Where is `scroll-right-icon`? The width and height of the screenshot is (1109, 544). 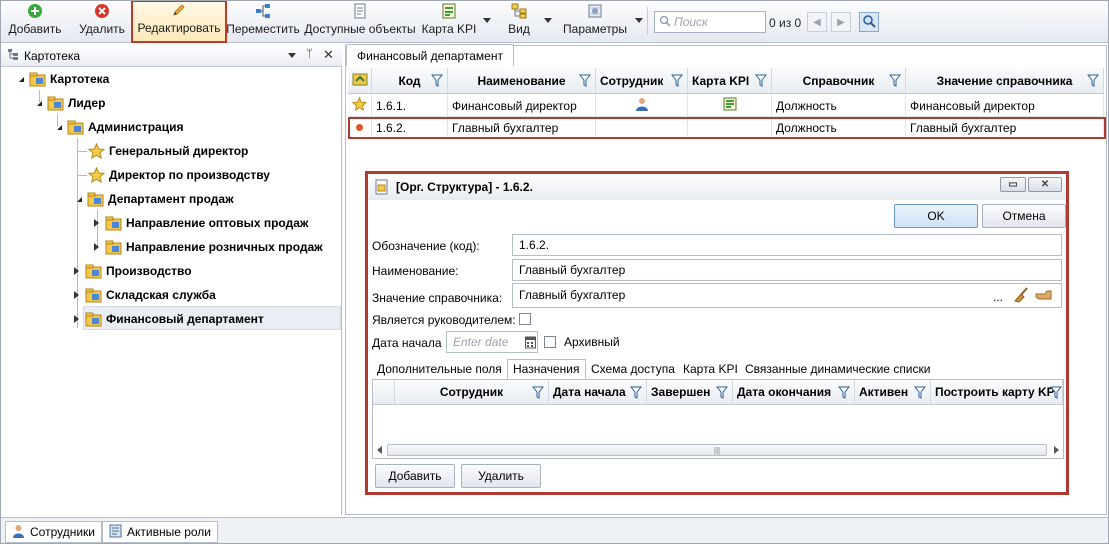 scroll-right-icon is located at coordinates (1056, 450).